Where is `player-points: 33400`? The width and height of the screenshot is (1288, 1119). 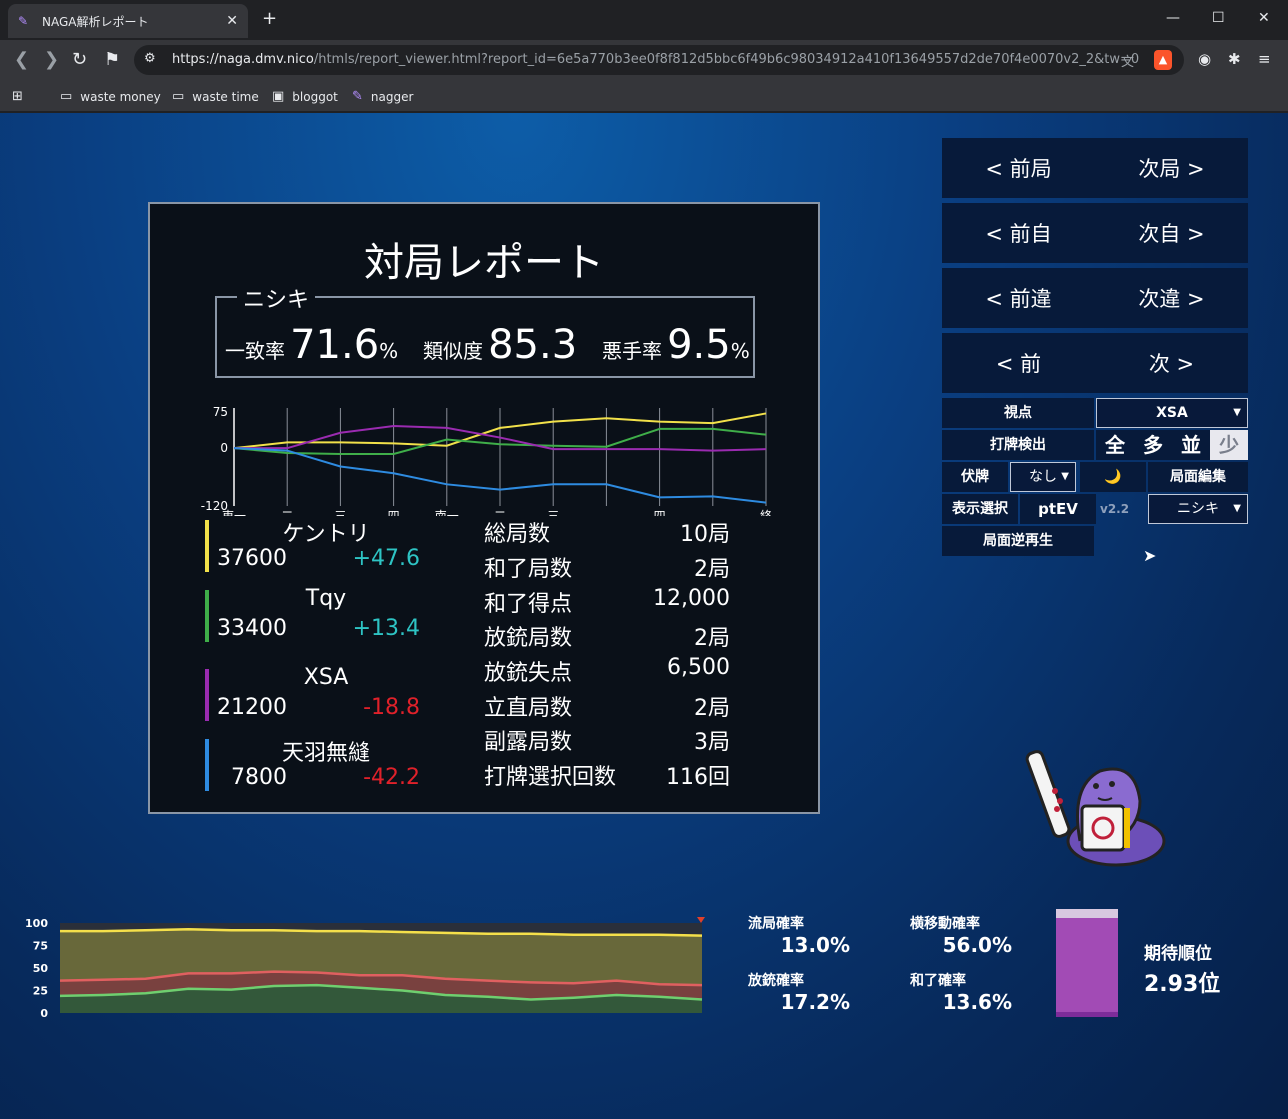
player-points: 33400 is located at coordinates (252, 628).